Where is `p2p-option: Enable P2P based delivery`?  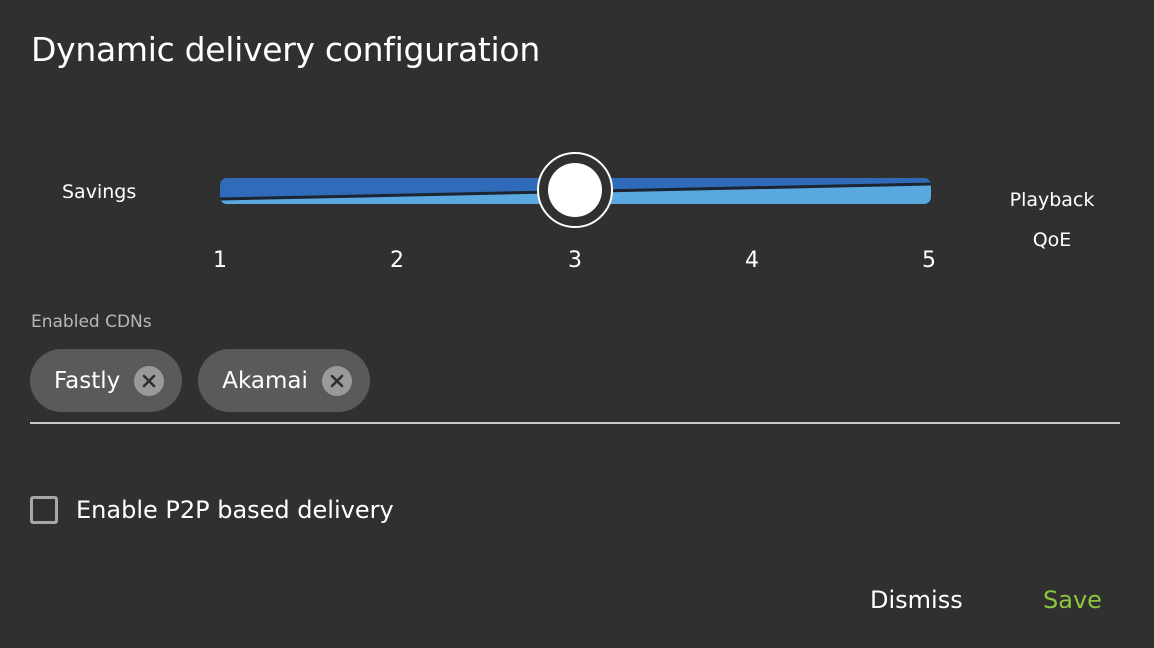
p2p-option: Enable P2P based delivery is located at coordinates (212, 510).